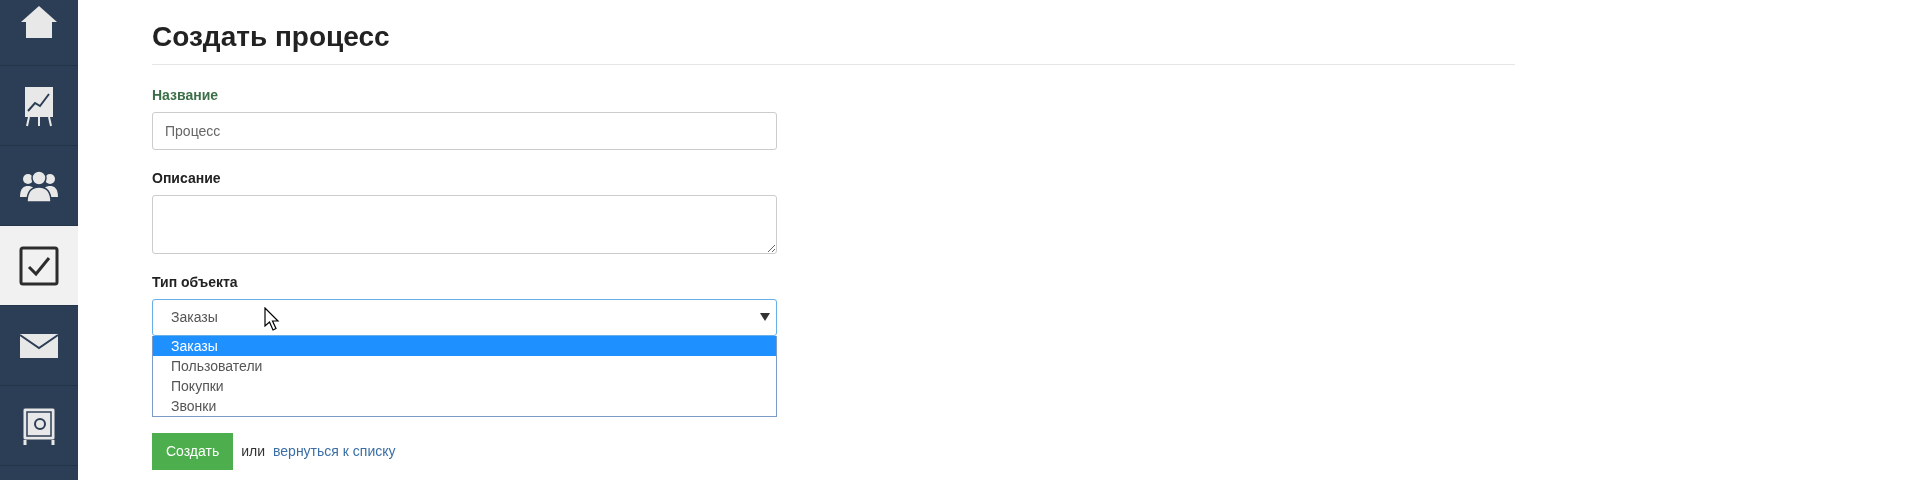 This screenshot has width=1919, height=480. Describe the element at coordinates (464, 317) in the screenshot. I see `object-type-select: Заказы` at that location.